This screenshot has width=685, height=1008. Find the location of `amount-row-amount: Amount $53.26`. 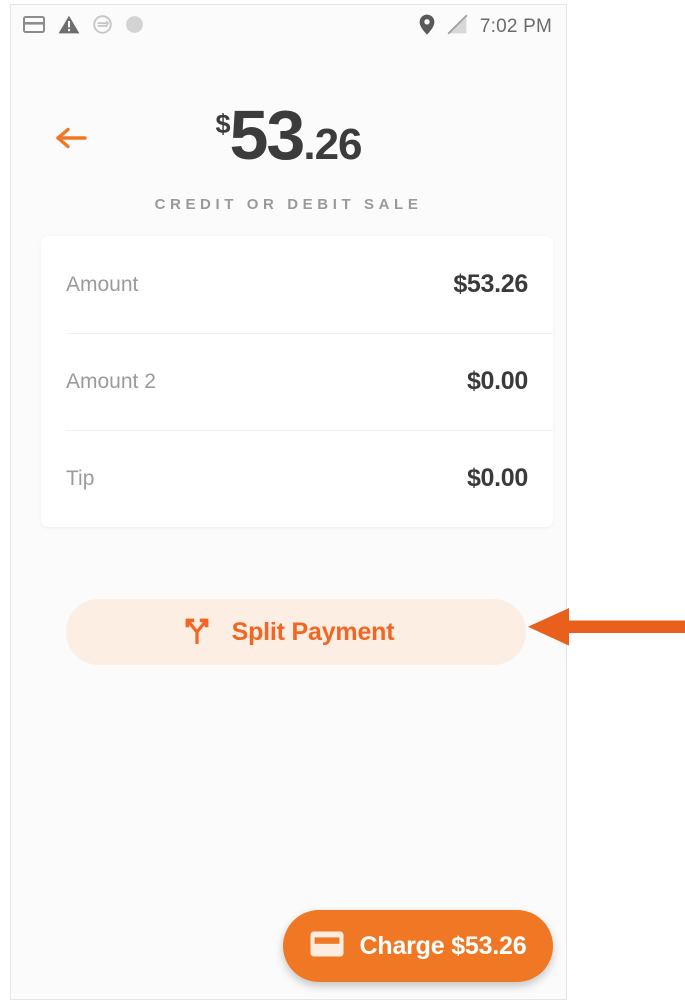

amount-row-amount: Amount $53.26 is located at coordinates (297, 284).